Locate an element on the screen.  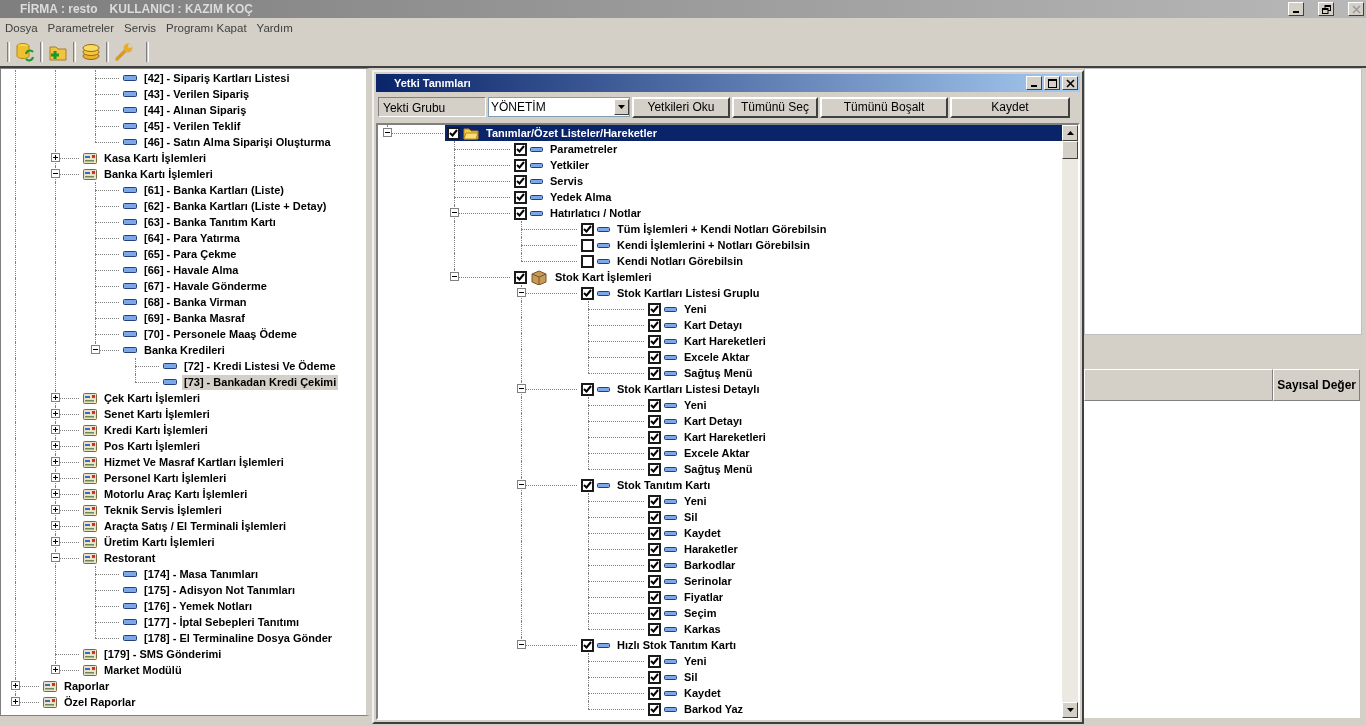
menu-item: Servis is located at coordinates (140, 28).